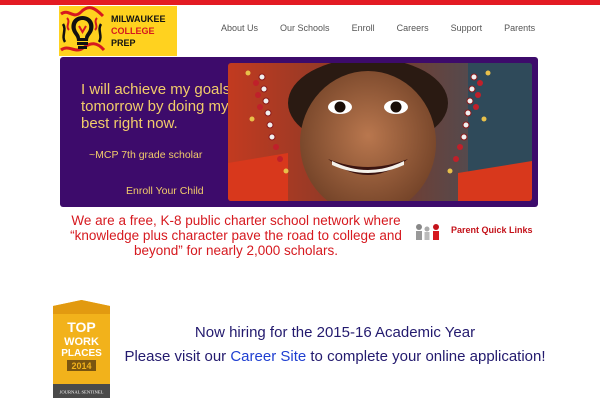 The height and width of the screenshot is (400, 600). I want to click on logo-line-3: PREP, so click(123, 43).